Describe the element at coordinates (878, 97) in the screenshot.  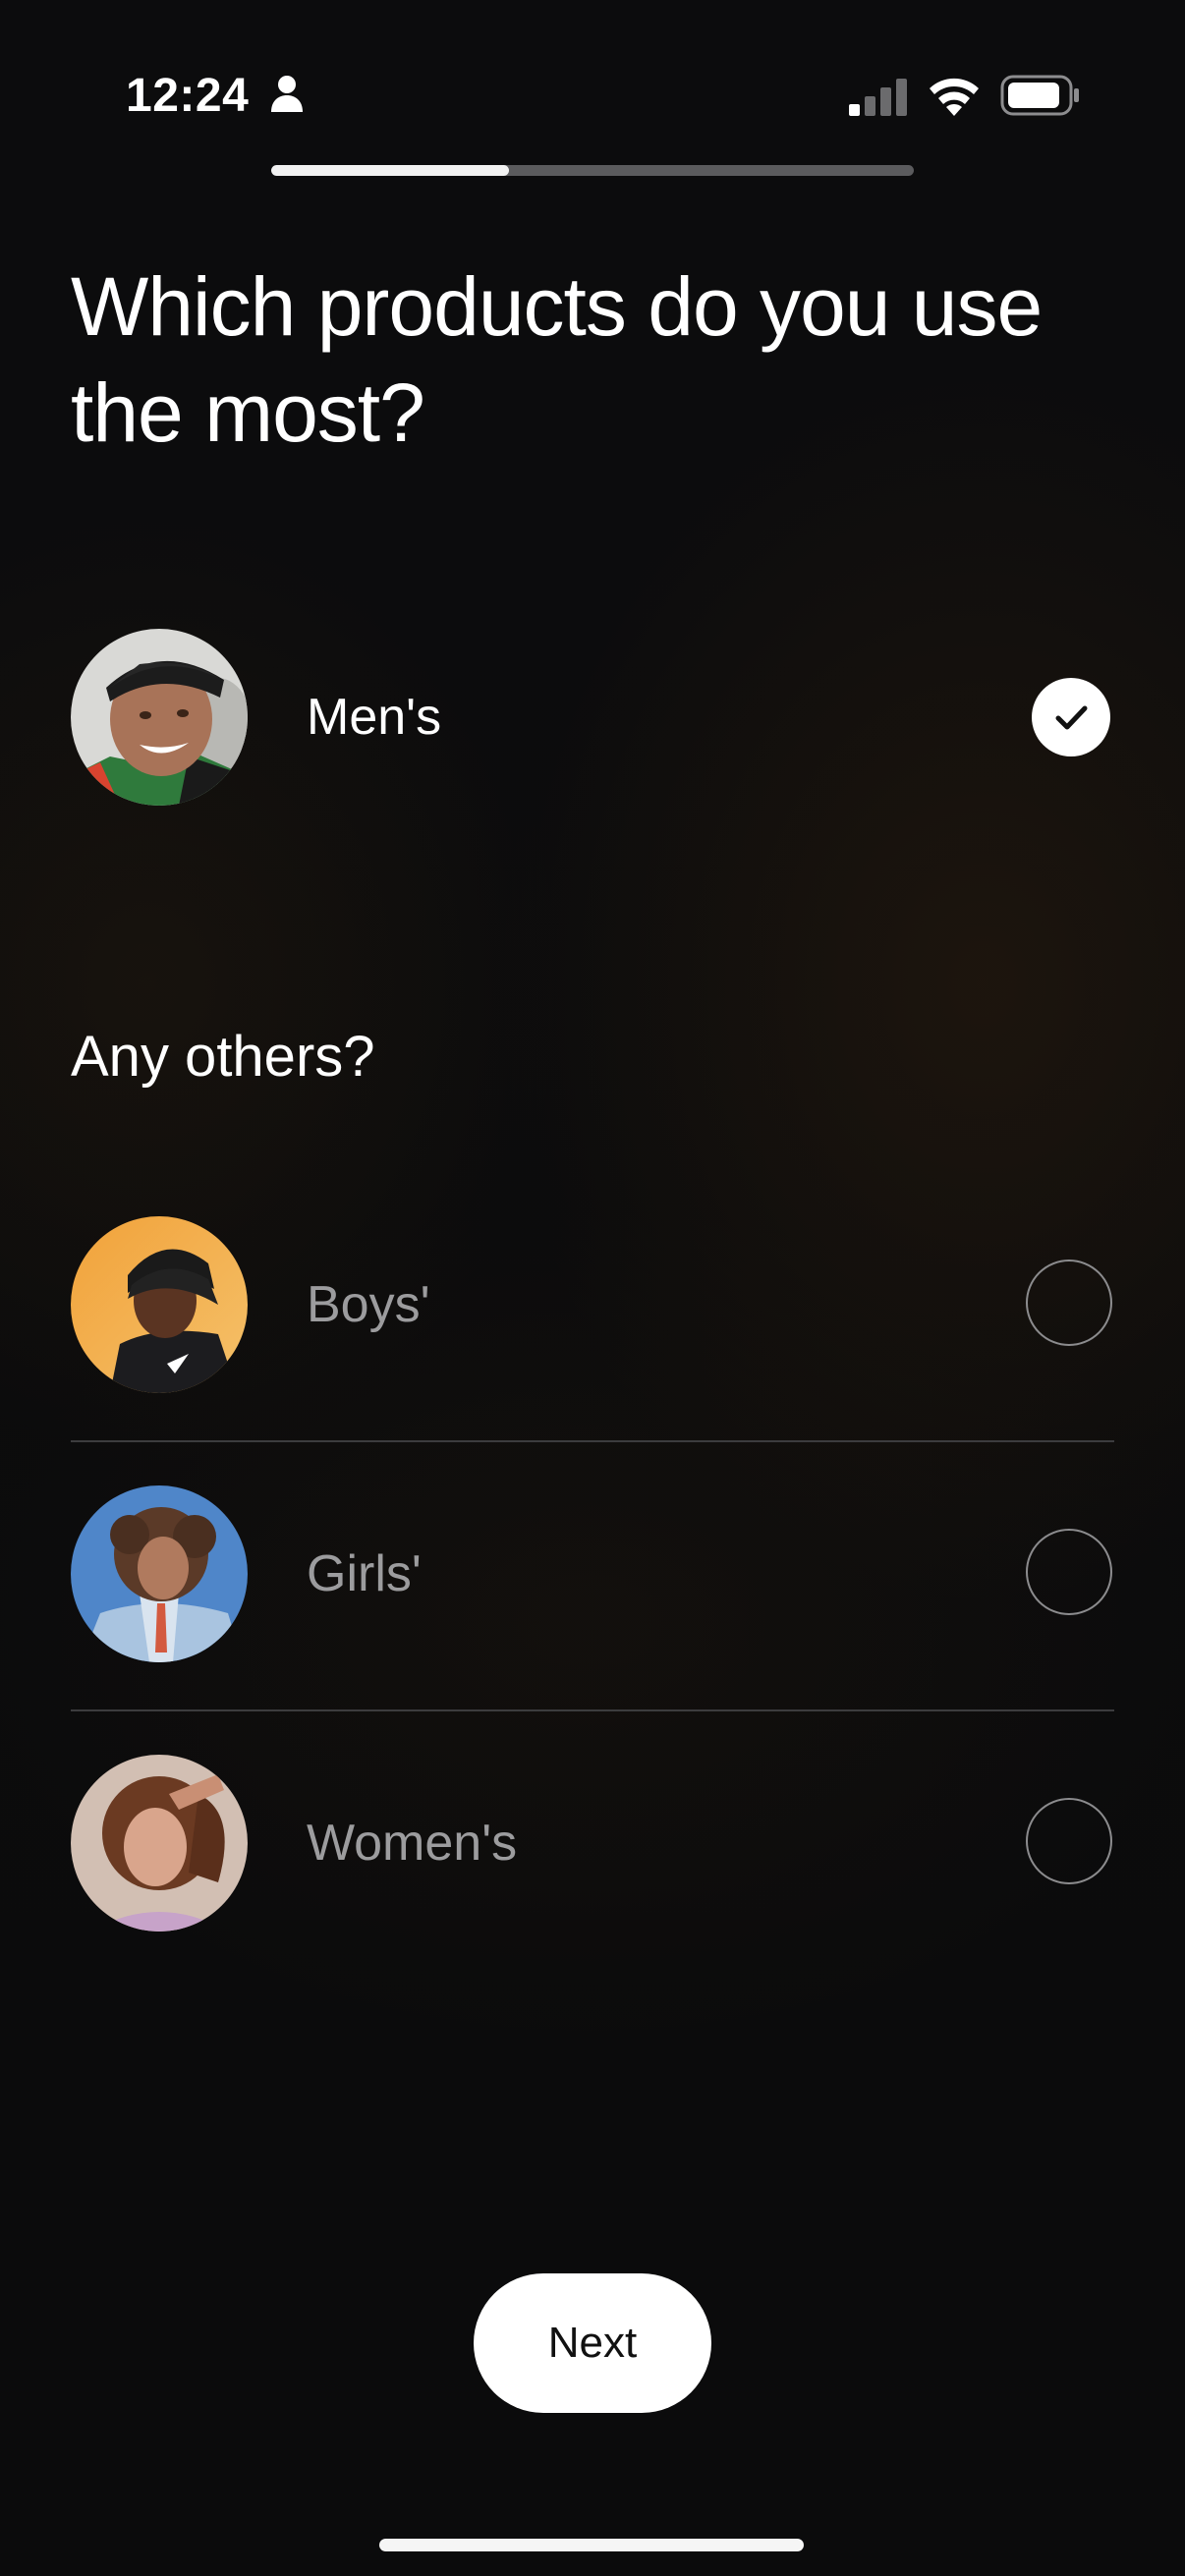
I see `cellular-signal-icon` at that location.